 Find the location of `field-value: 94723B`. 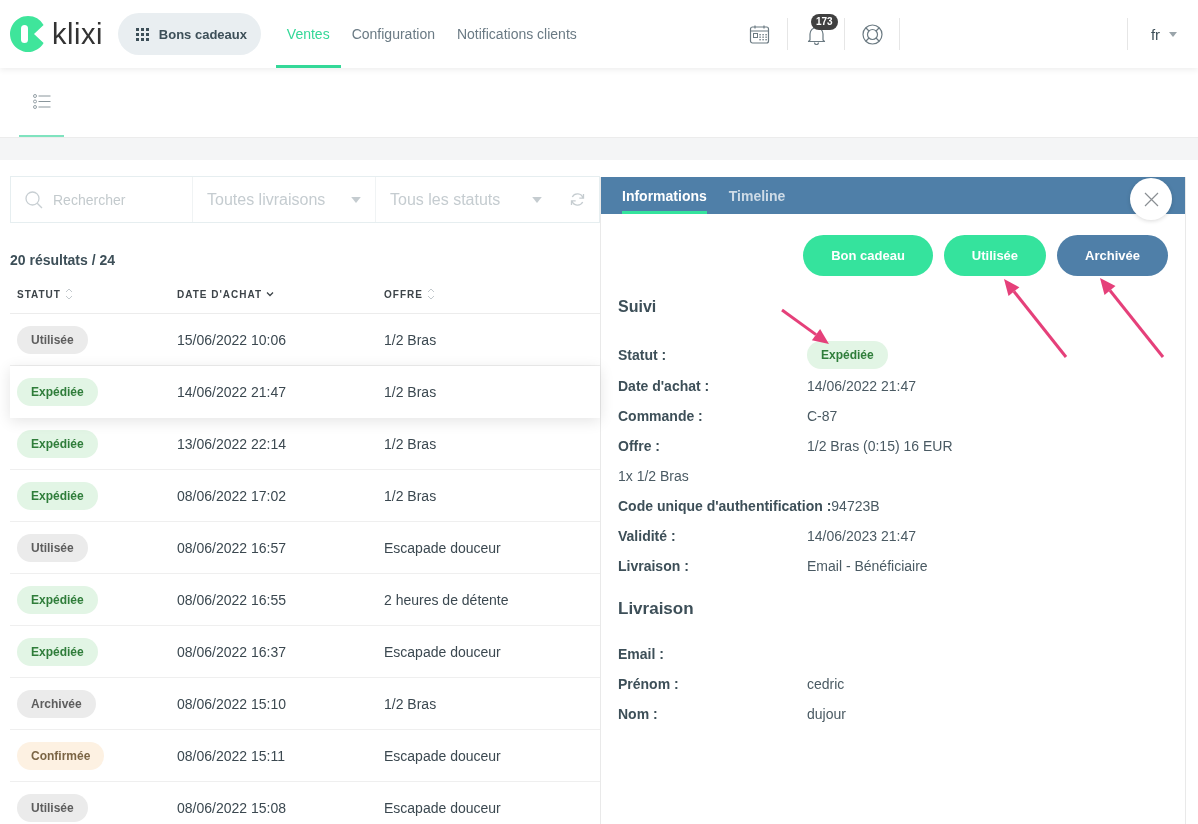

field-value: 94723B is located at coordinates (855, 506).